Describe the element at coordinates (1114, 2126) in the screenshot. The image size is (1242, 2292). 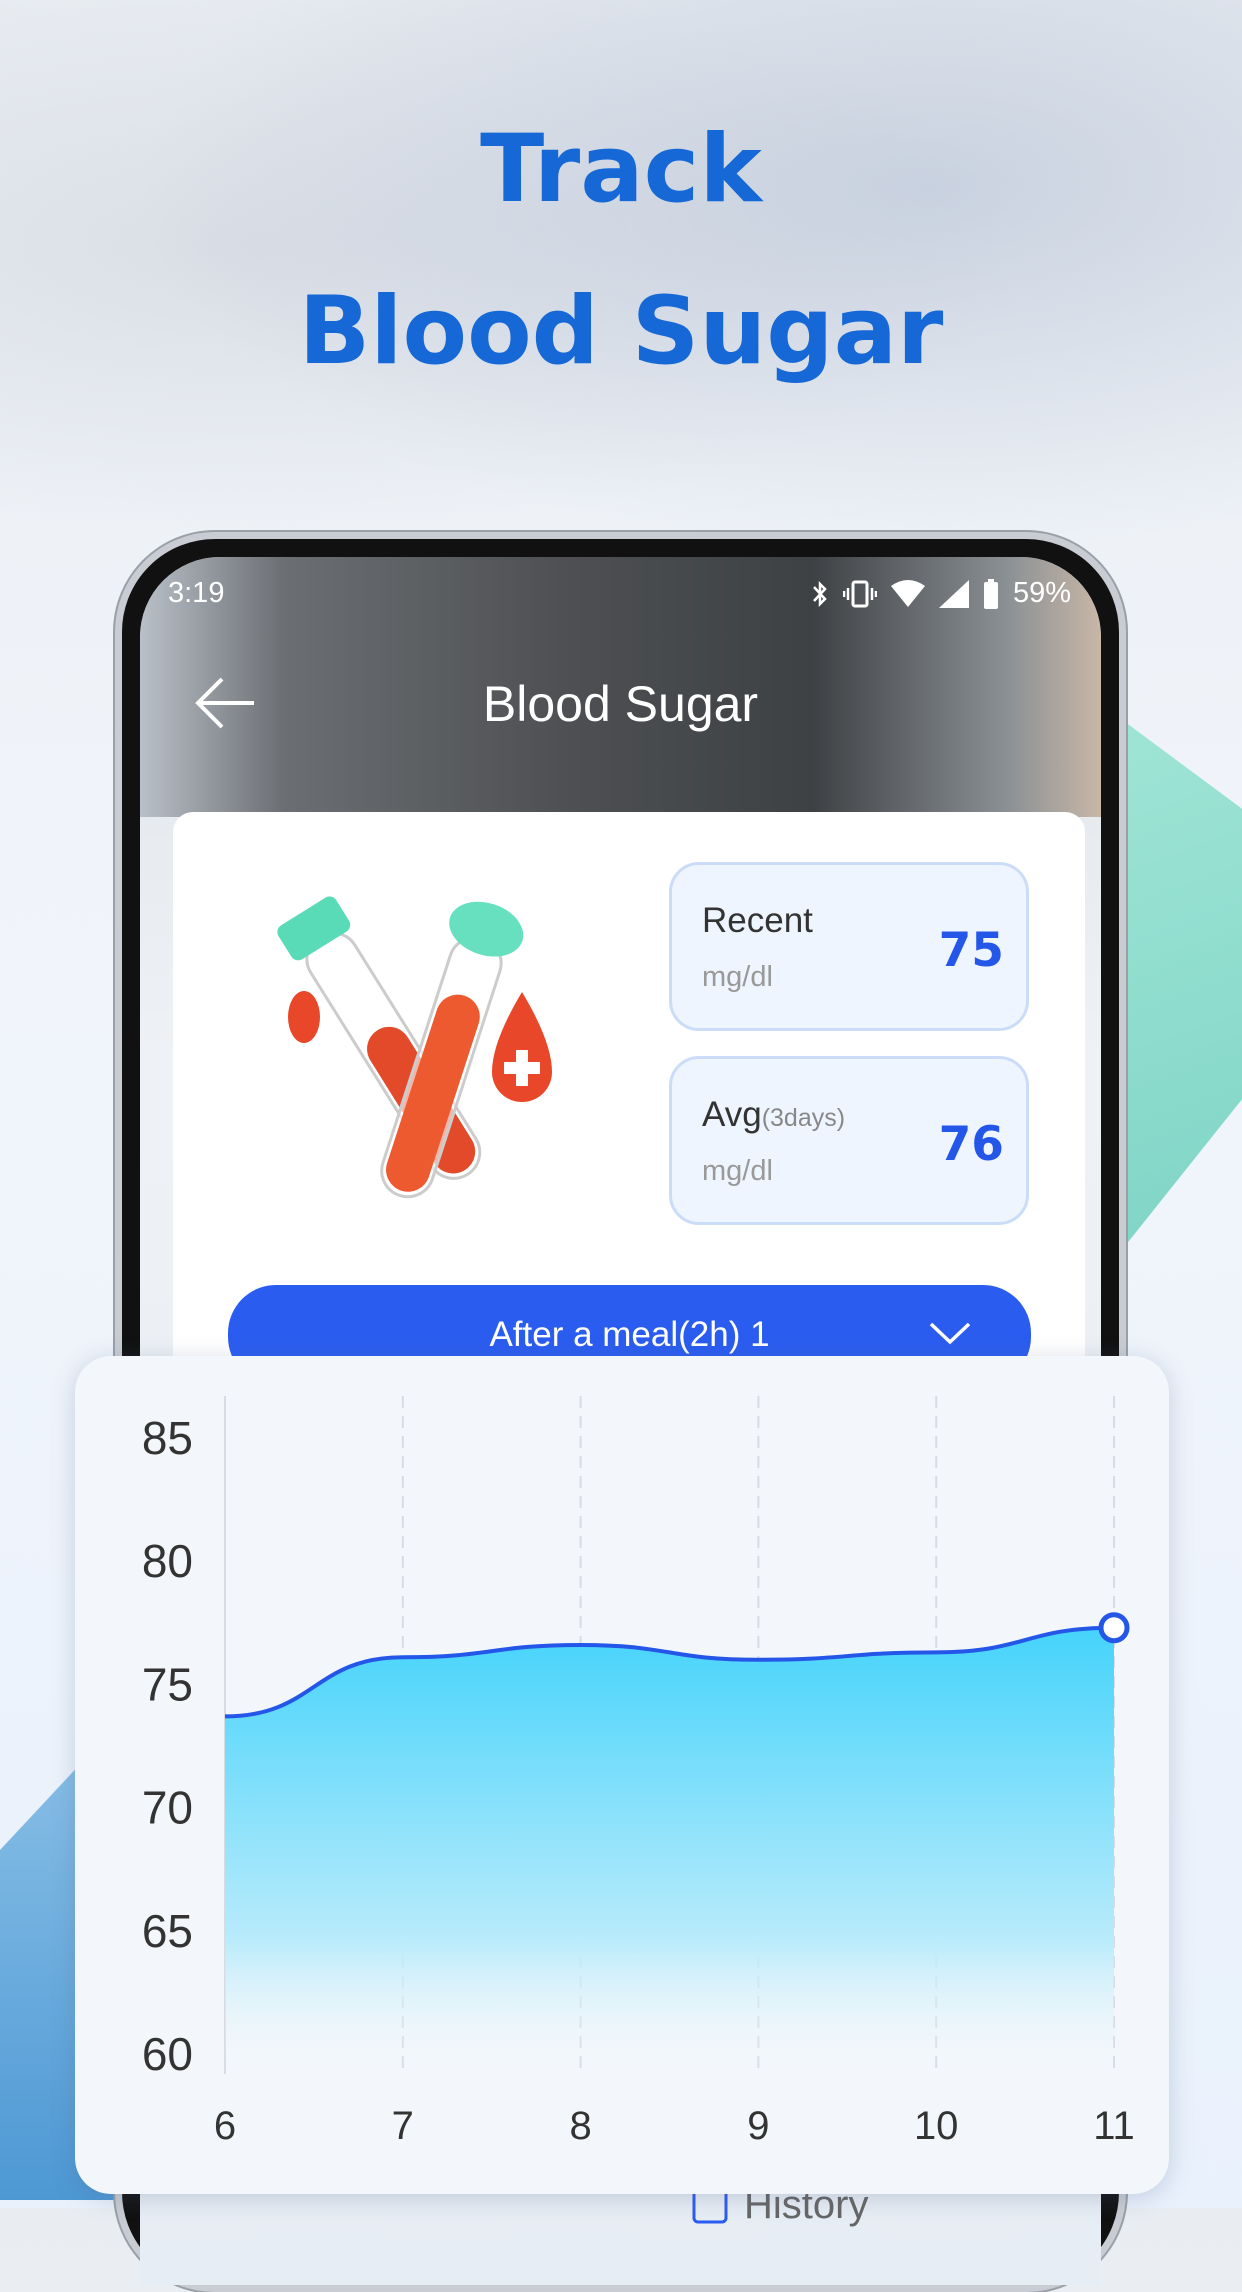
I see `x-tick-label: 11` at that location.